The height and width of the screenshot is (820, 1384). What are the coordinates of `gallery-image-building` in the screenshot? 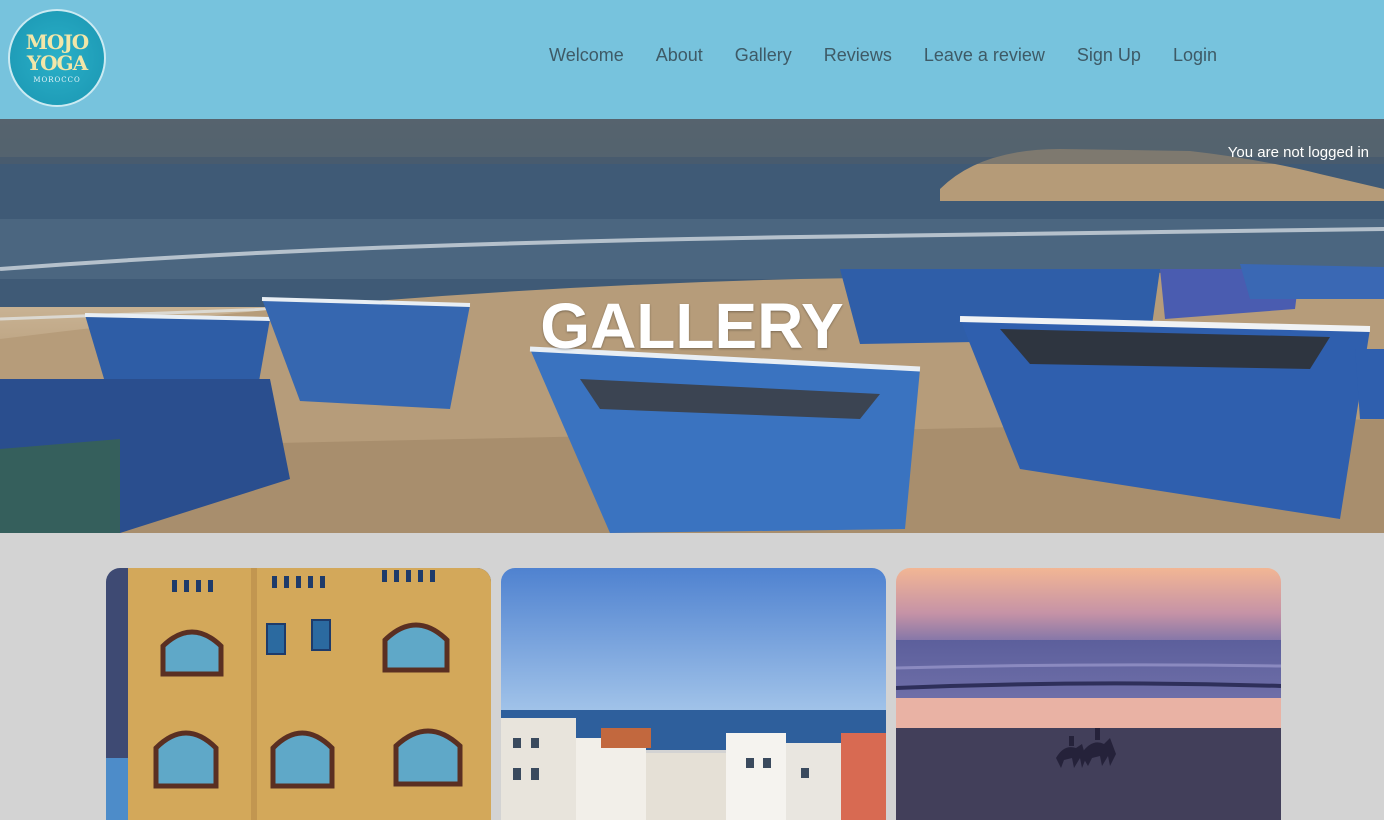 It's located at (298, 694).